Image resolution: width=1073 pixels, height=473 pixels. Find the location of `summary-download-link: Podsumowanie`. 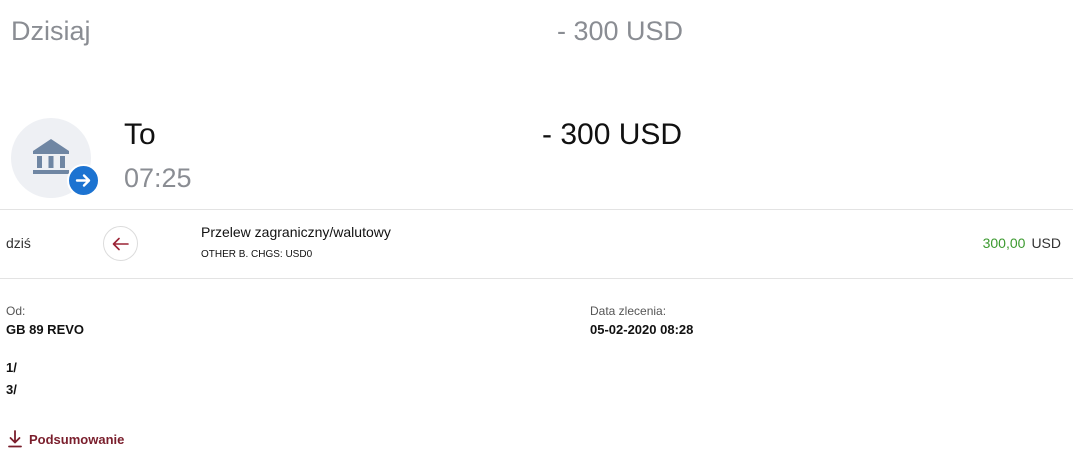

summary-download-link: Podsumowanie is located at coordinates (66, 439).